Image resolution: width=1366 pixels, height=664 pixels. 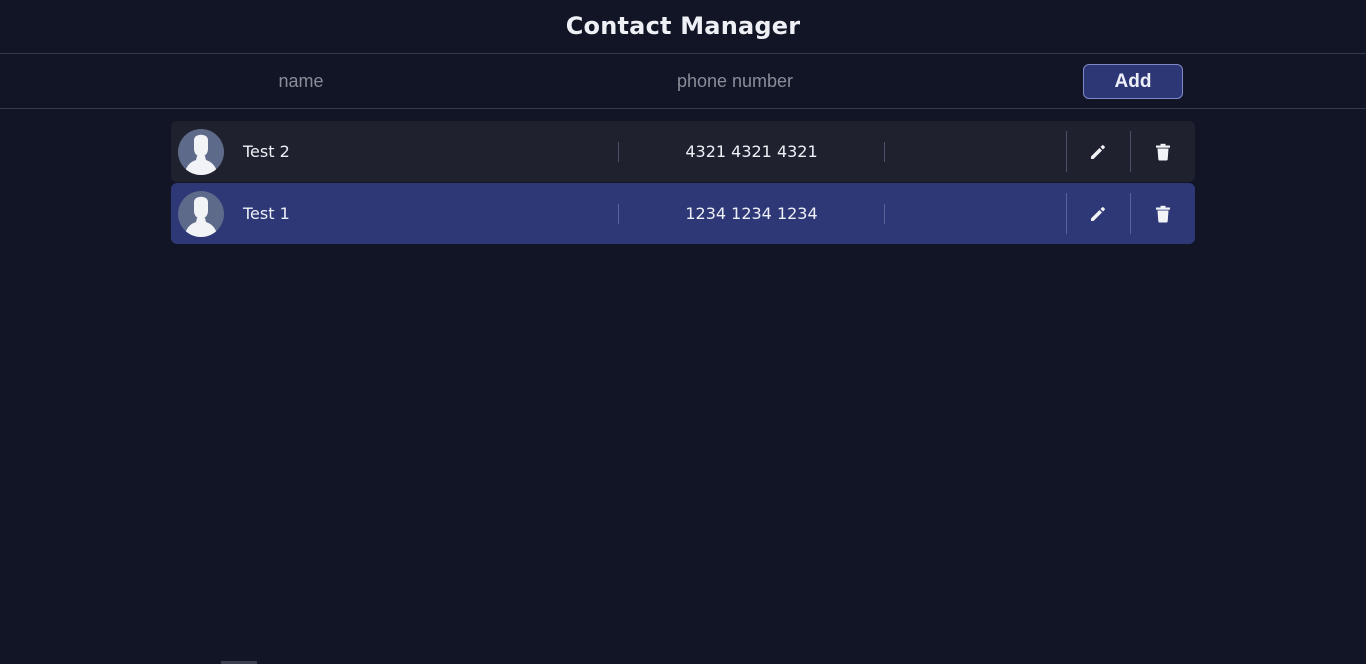 What do you see at coordinates (266, 213) in the screenshot?
I see `contact-name: Test 1` at bounding box center [266, 213].